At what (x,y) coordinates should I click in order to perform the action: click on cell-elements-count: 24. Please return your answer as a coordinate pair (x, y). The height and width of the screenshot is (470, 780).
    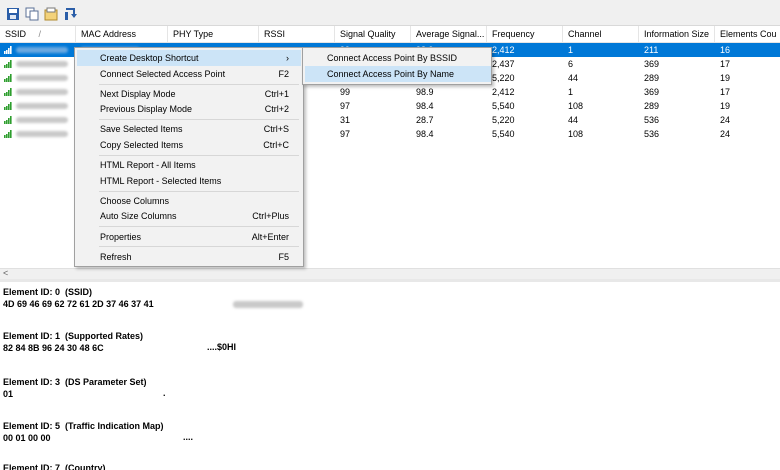
    Looking at the image, I should click on (725, 134).